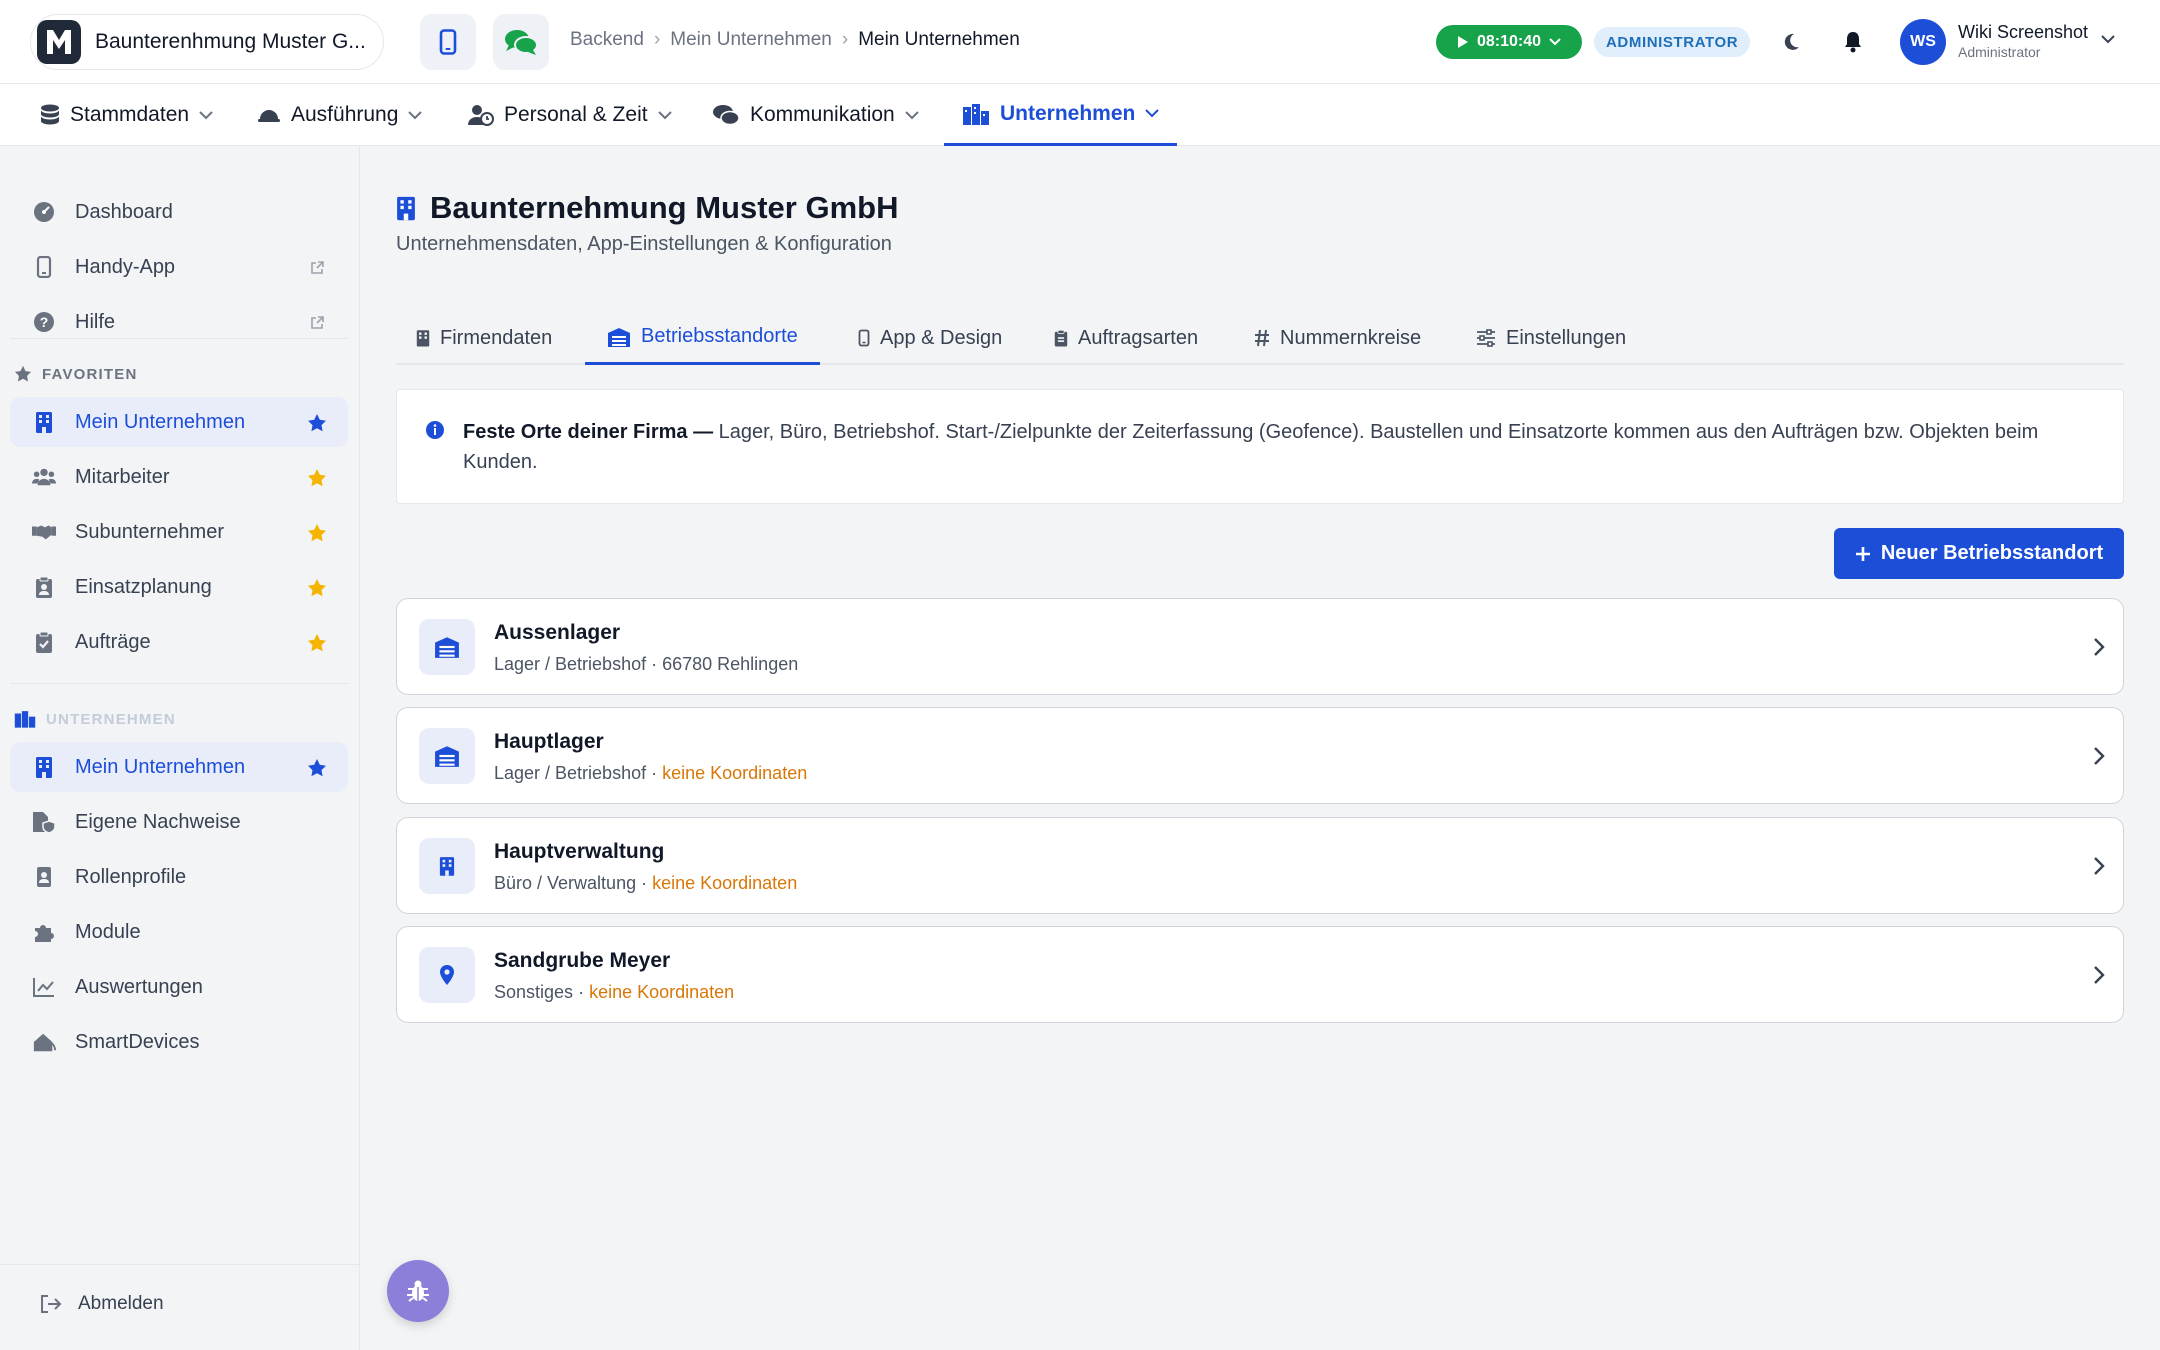 This screenshot has width=2160, height=1350. What do you see at coordinates (179, 642) in the screenshot?
I see `sidebar-item-auftraege: Aufträge` at bounding box center [179, 642].